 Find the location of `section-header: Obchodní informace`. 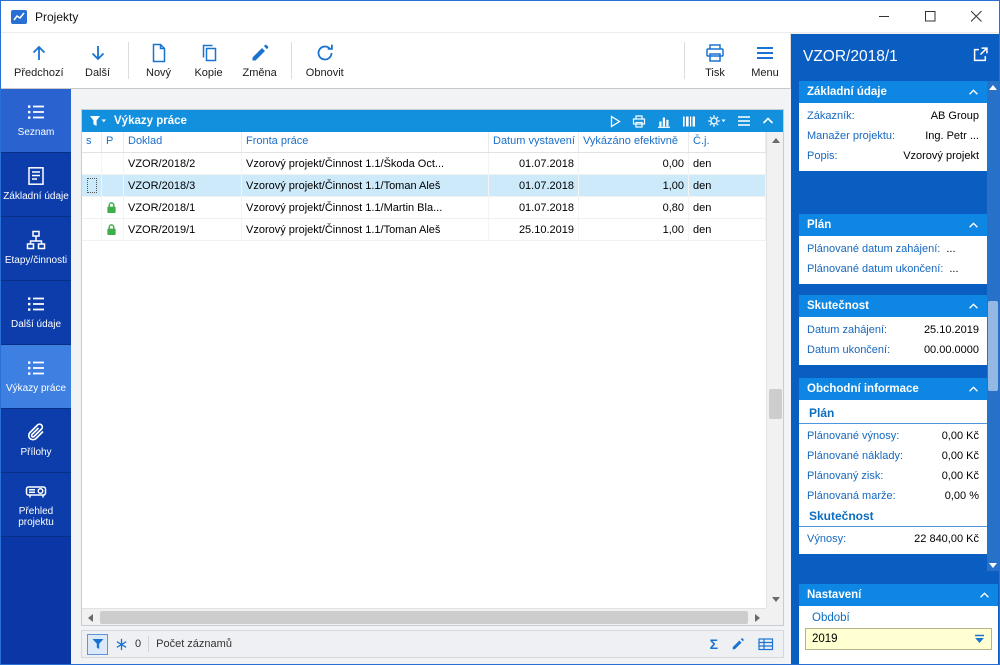

section-header: Obchodní informace is located at coordinates (893, 389).